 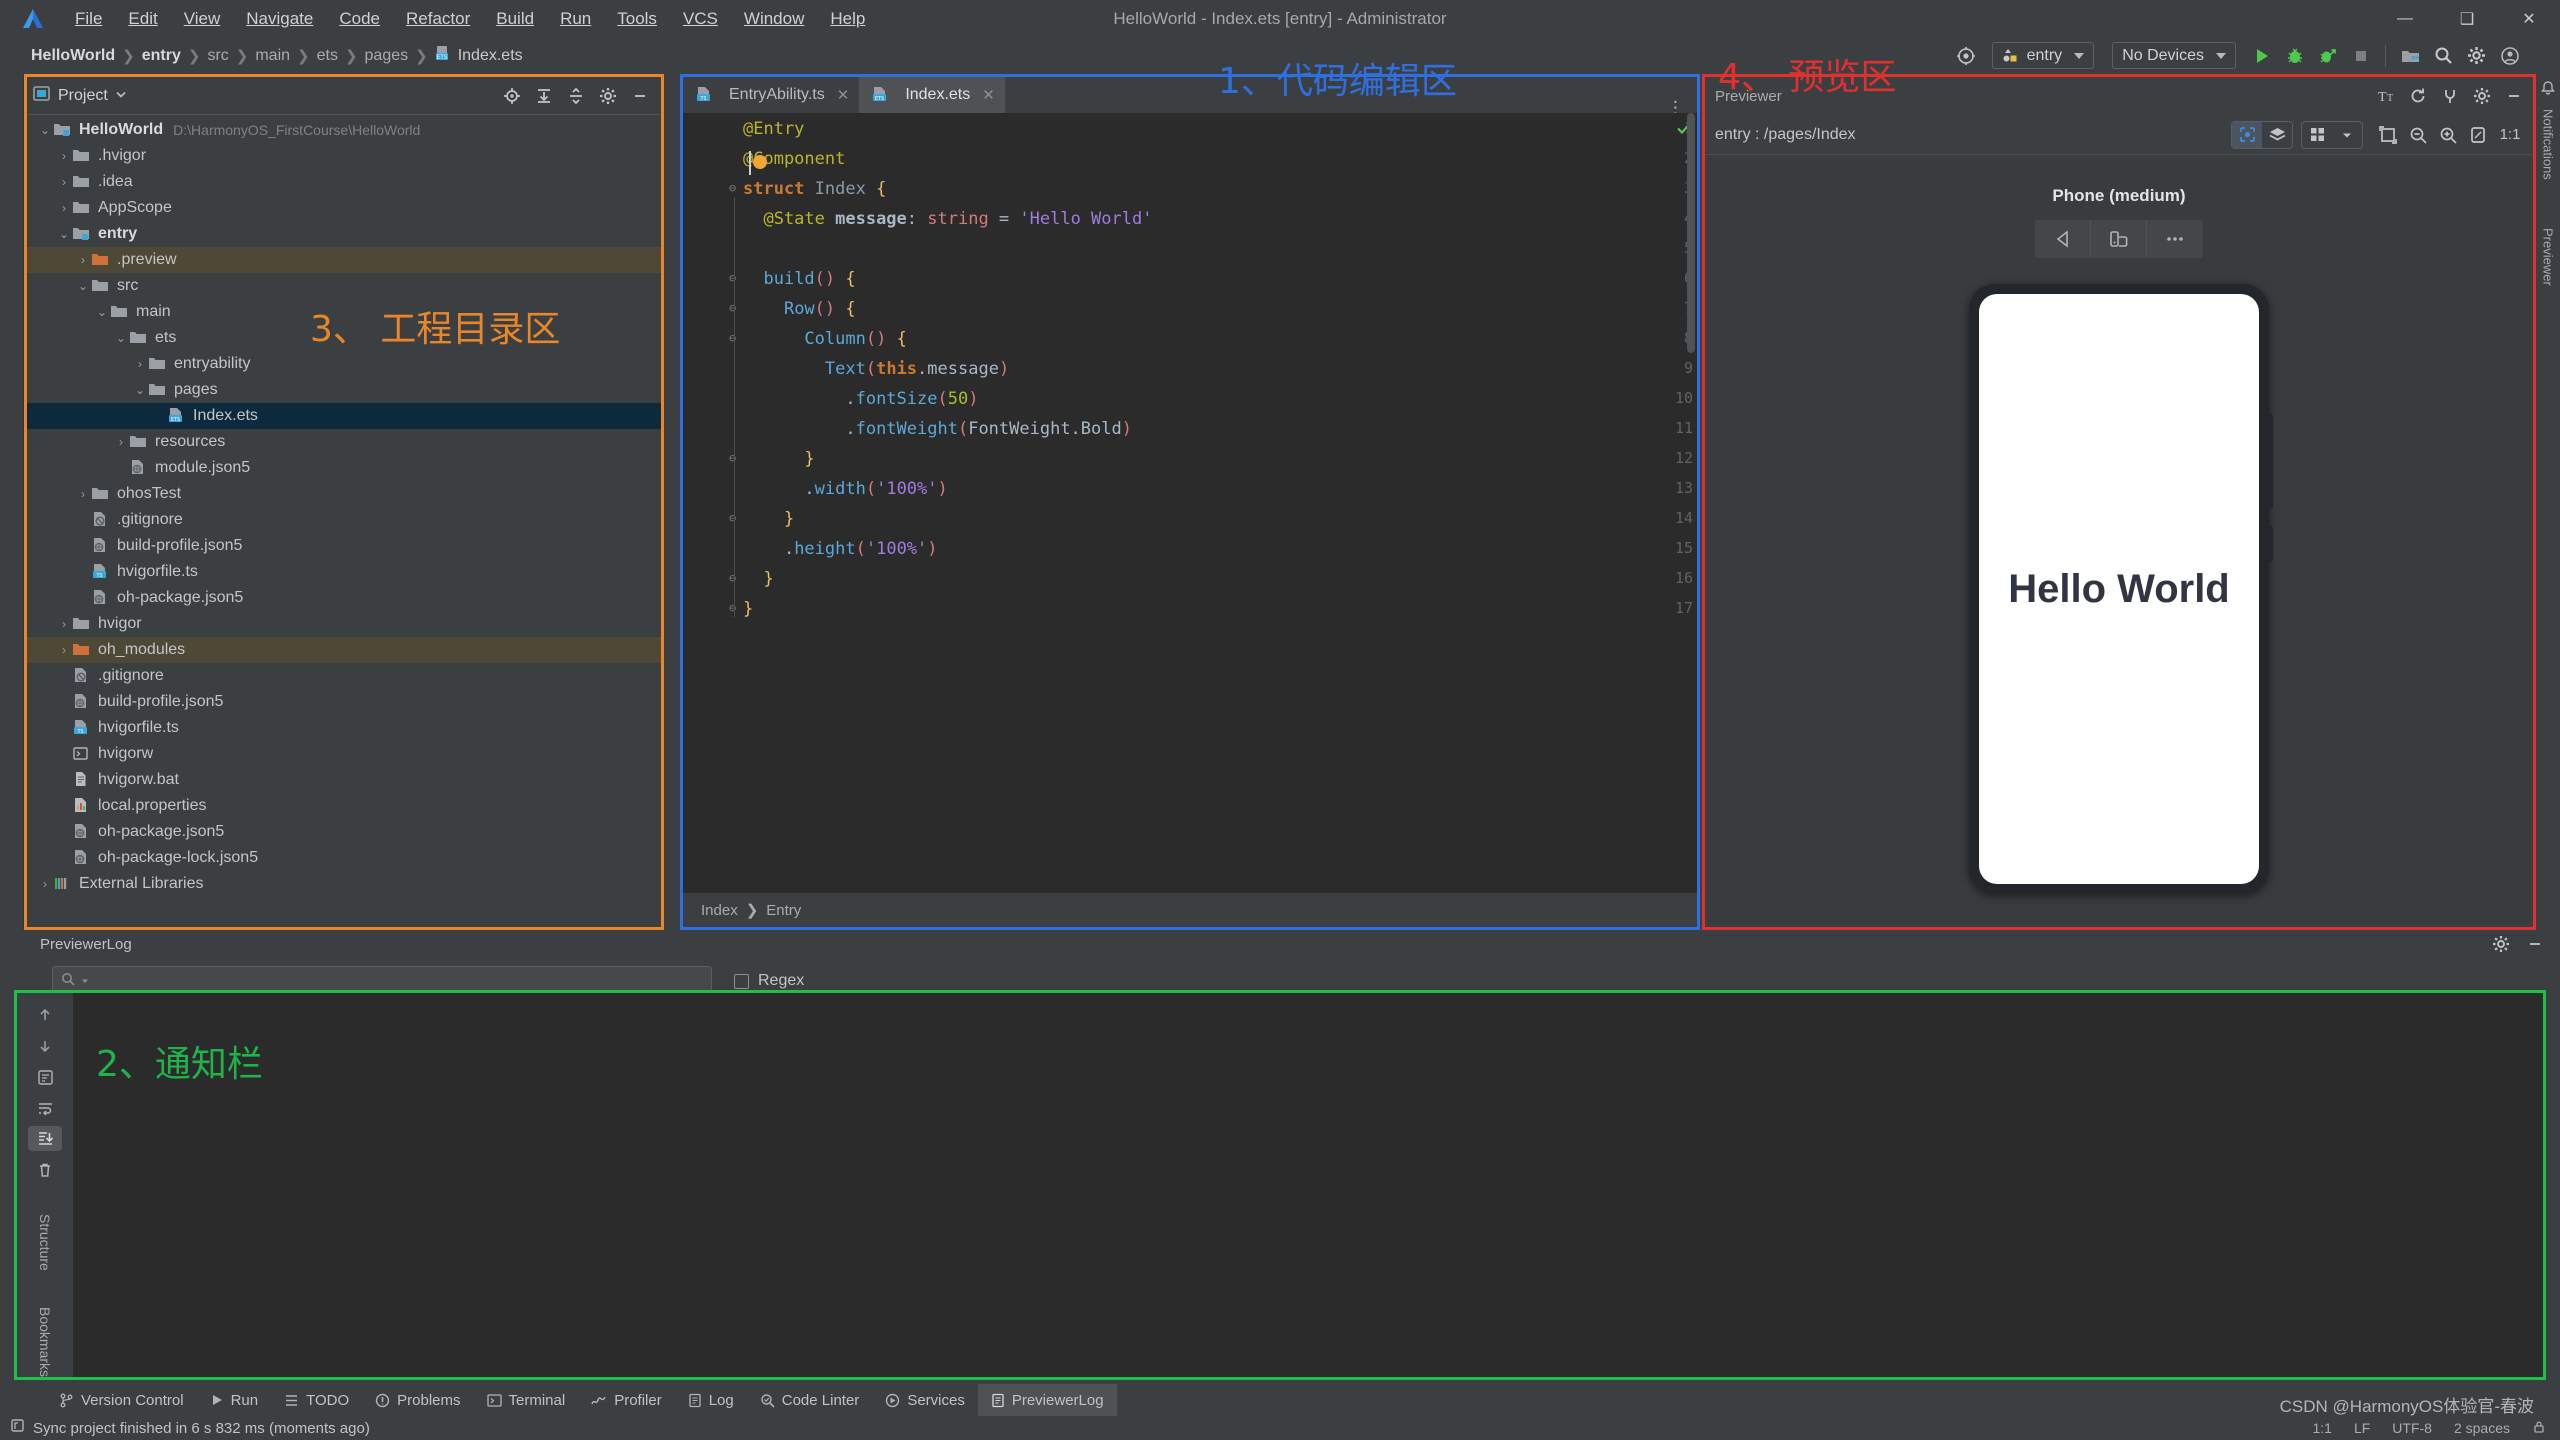 I want to click on editor-scrollbar, so click(x=1691, y=233).